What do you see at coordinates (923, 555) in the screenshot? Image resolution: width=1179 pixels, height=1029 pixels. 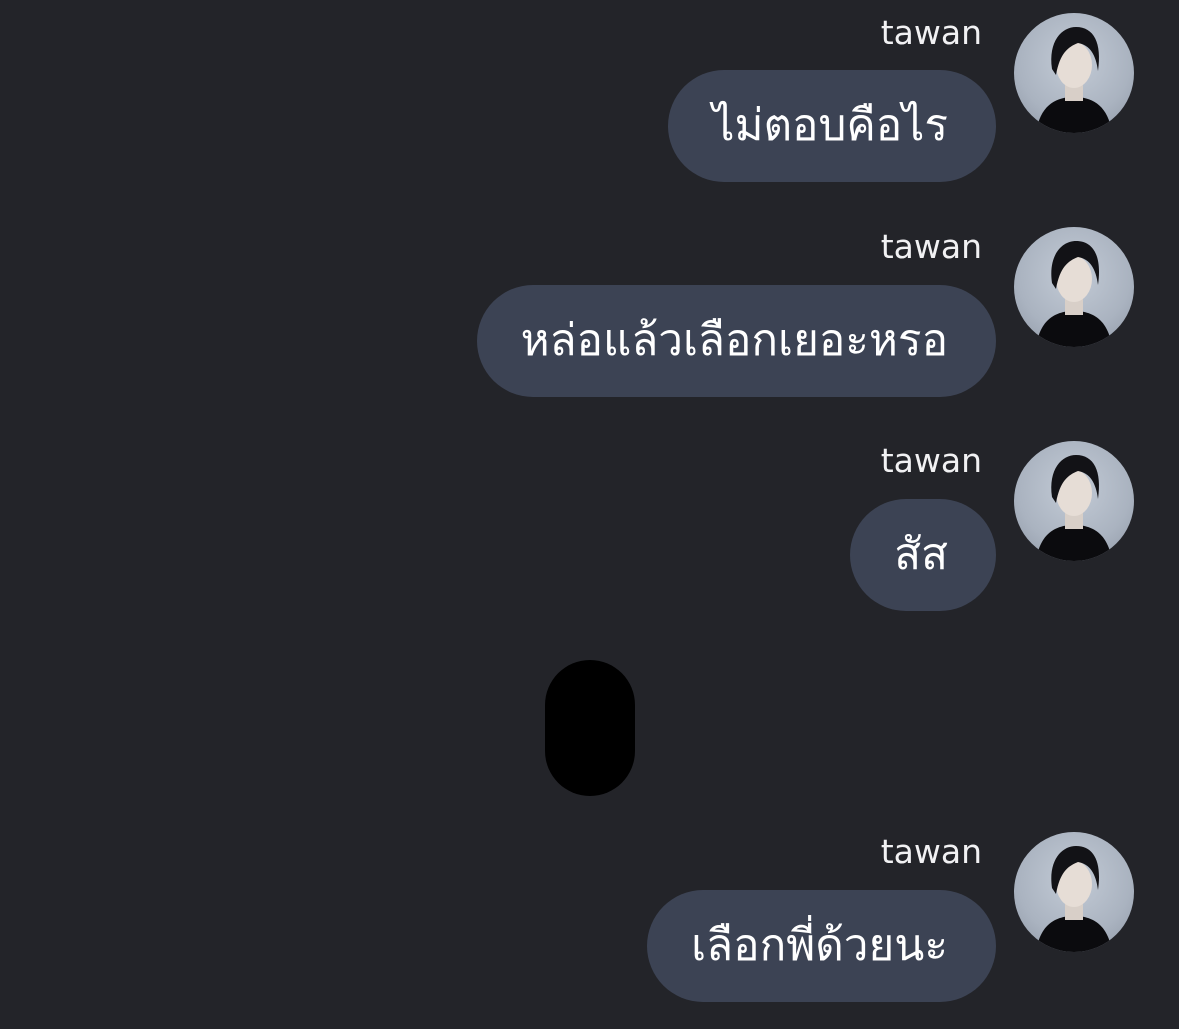 I see `message-bubble: สัส` at bounding box center [923, 555].